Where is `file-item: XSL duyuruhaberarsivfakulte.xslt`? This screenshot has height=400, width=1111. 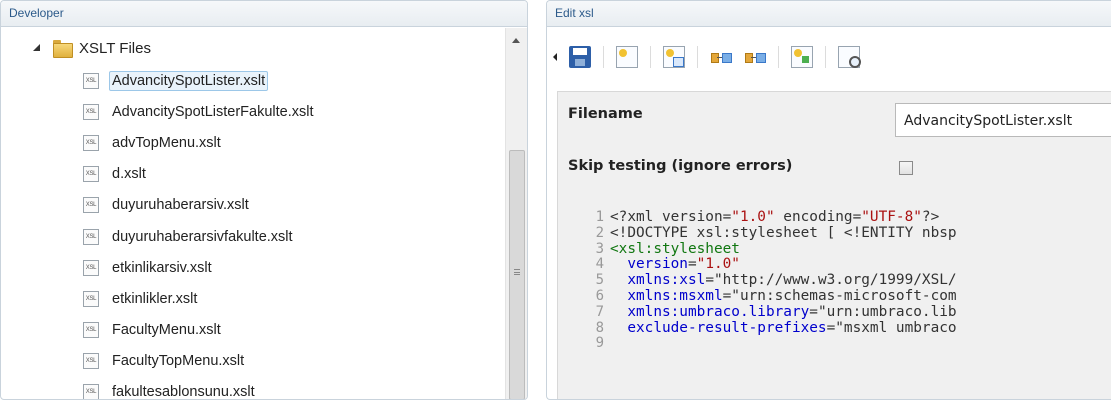
file-item: XSL duyuruhaberarsivfakulte.xslt is located at coordinates (293, 236).